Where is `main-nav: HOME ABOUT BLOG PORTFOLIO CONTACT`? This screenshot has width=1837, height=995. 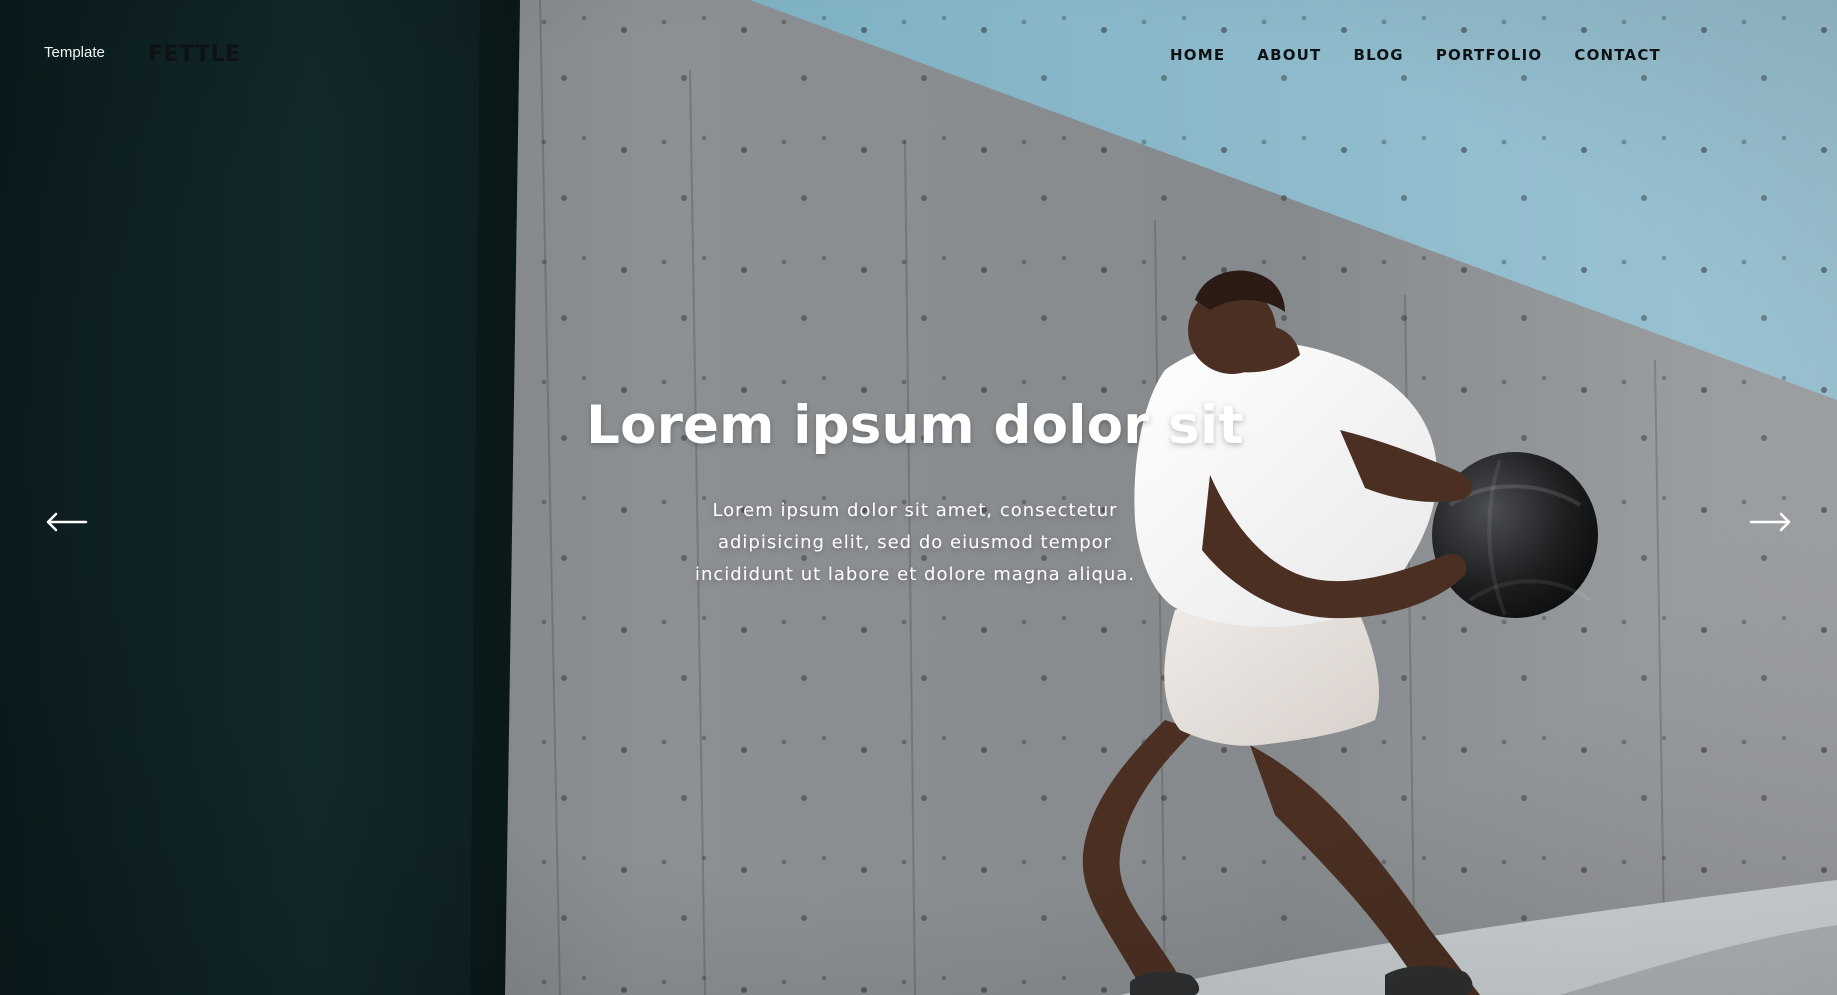
main-nav: HOME ABOUT BLOG PORTFOLIO CONTACT is located at coordinates (1415, 55).